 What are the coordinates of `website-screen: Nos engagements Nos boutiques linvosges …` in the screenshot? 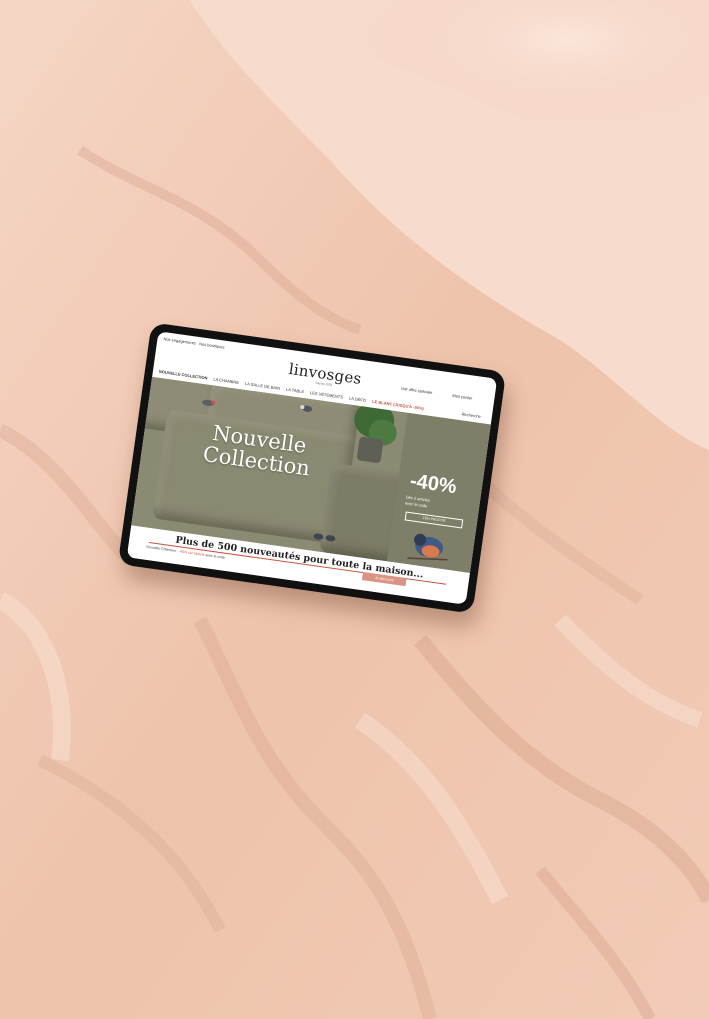 It's located at (312, 468).